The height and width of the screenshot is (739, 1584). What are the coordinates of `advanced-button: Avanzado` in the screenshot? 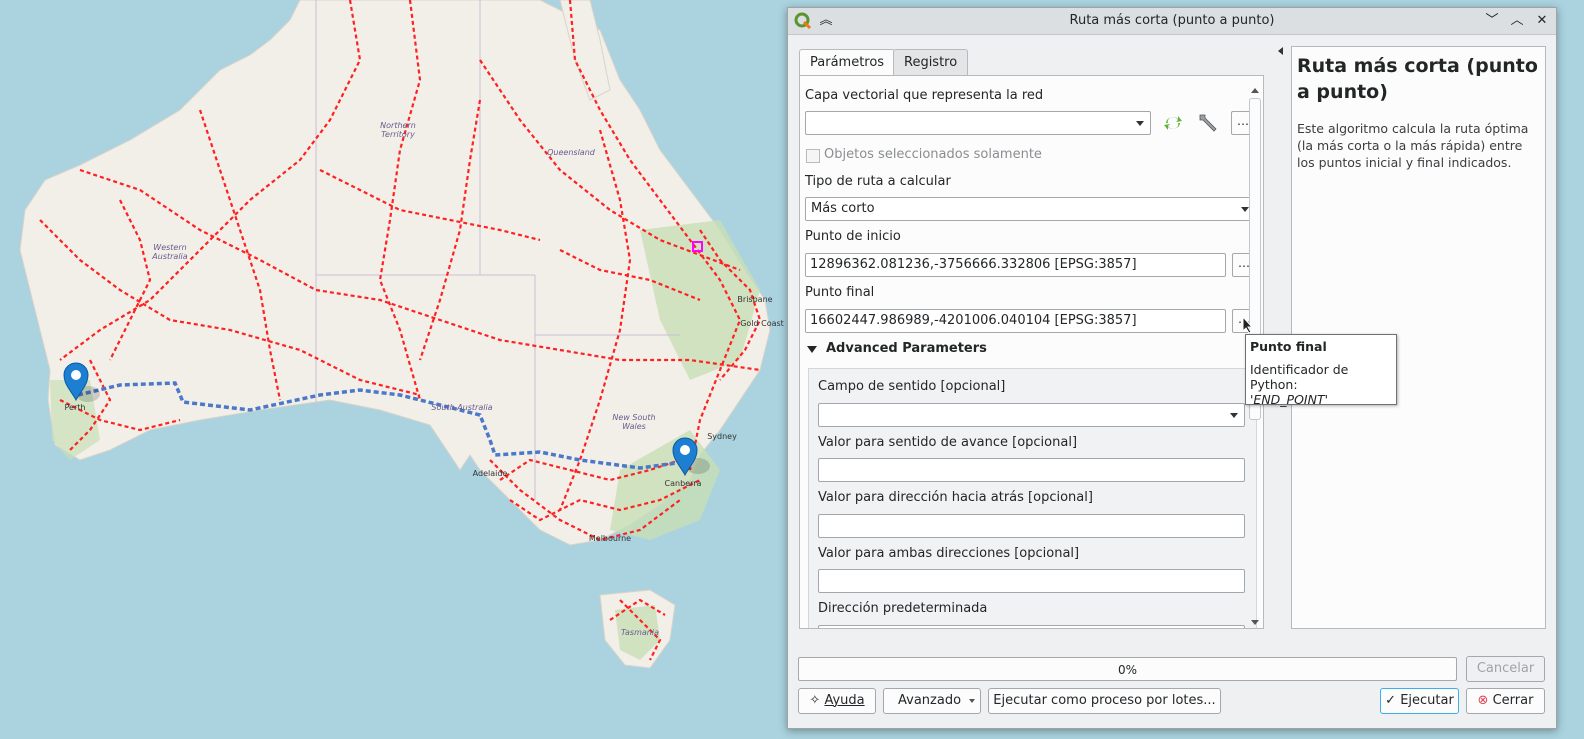 It's located at (932, 701).